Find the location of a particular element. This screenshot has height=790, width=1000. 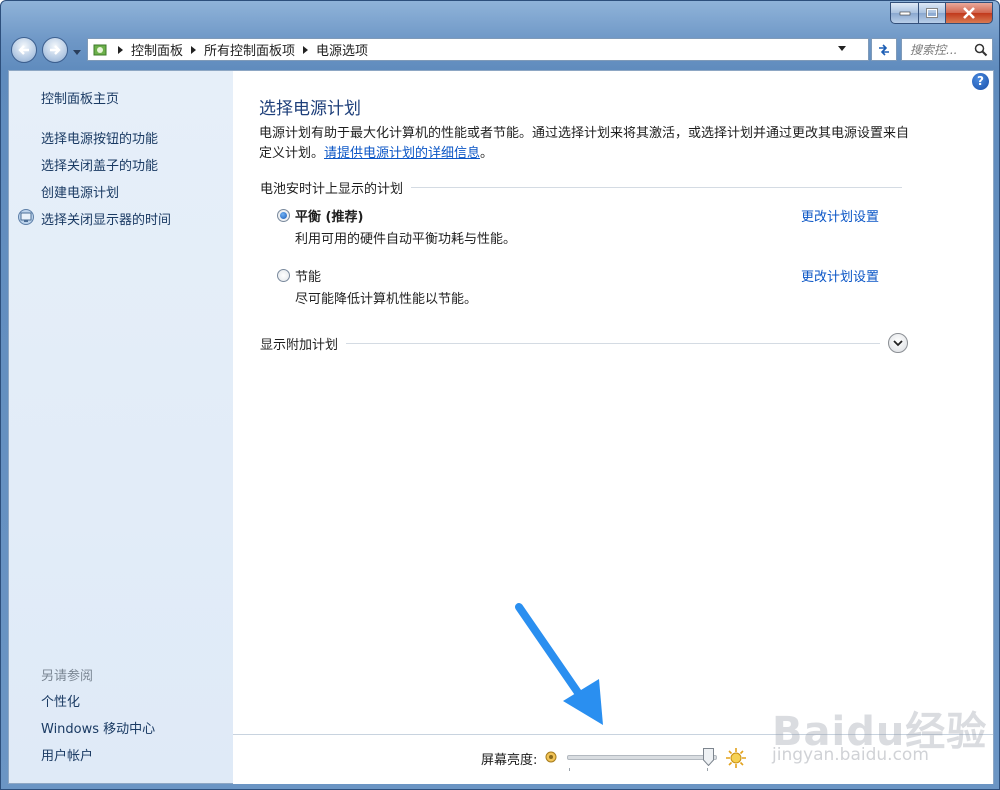

forward-arrow-icon is located at coordinates (55, 50).